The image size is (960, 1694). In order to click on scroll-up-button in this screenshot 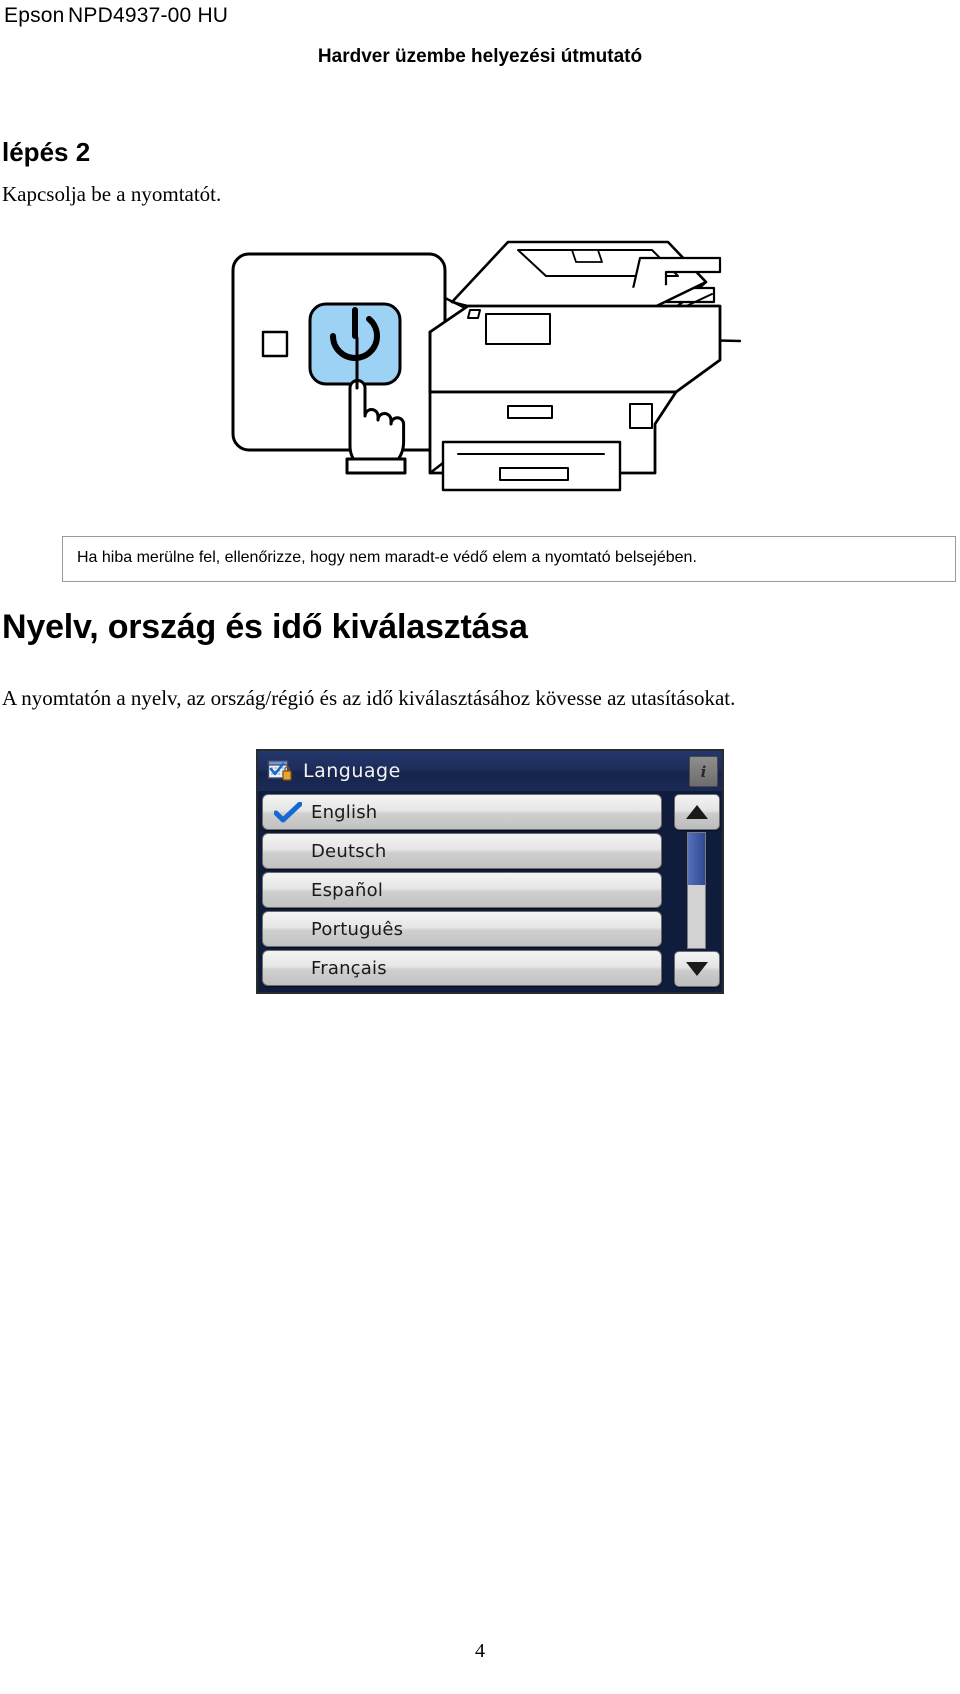, I will do `click(697, 812)`.